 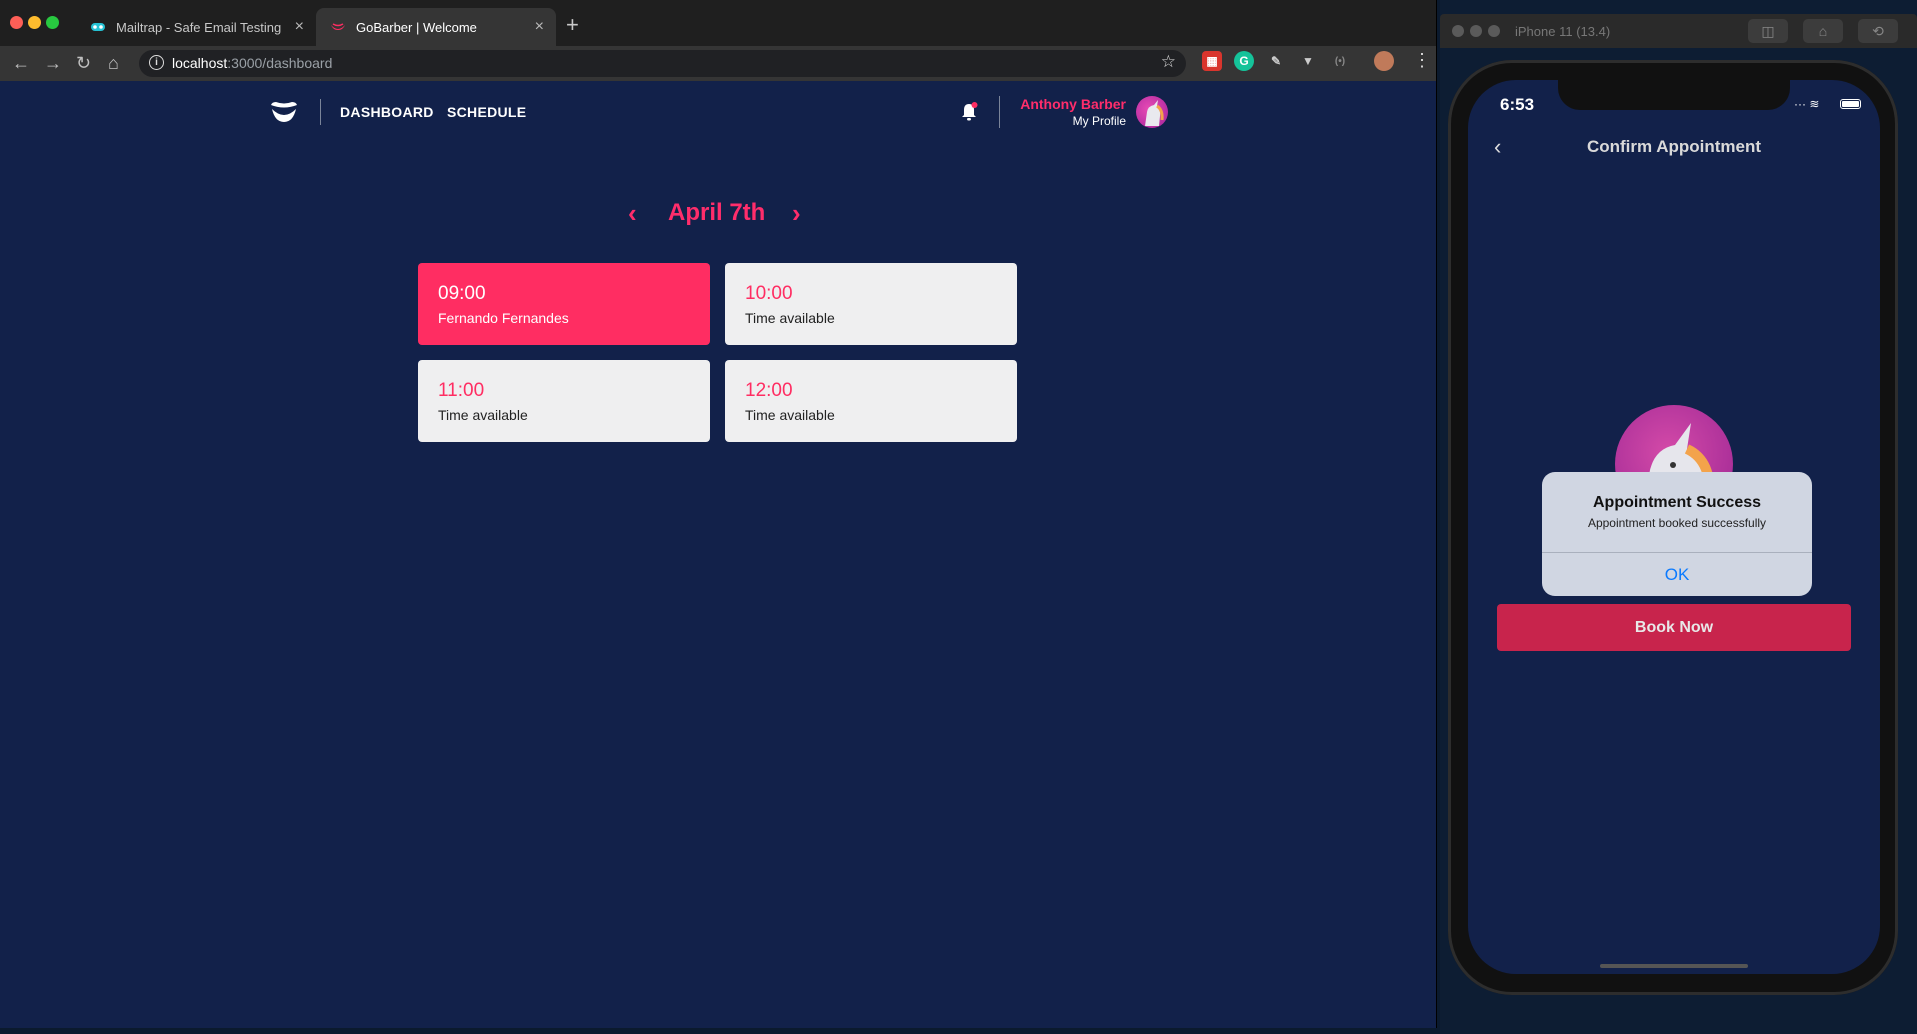 I want to click on maximize-window-button, so click(x=52, y=22).